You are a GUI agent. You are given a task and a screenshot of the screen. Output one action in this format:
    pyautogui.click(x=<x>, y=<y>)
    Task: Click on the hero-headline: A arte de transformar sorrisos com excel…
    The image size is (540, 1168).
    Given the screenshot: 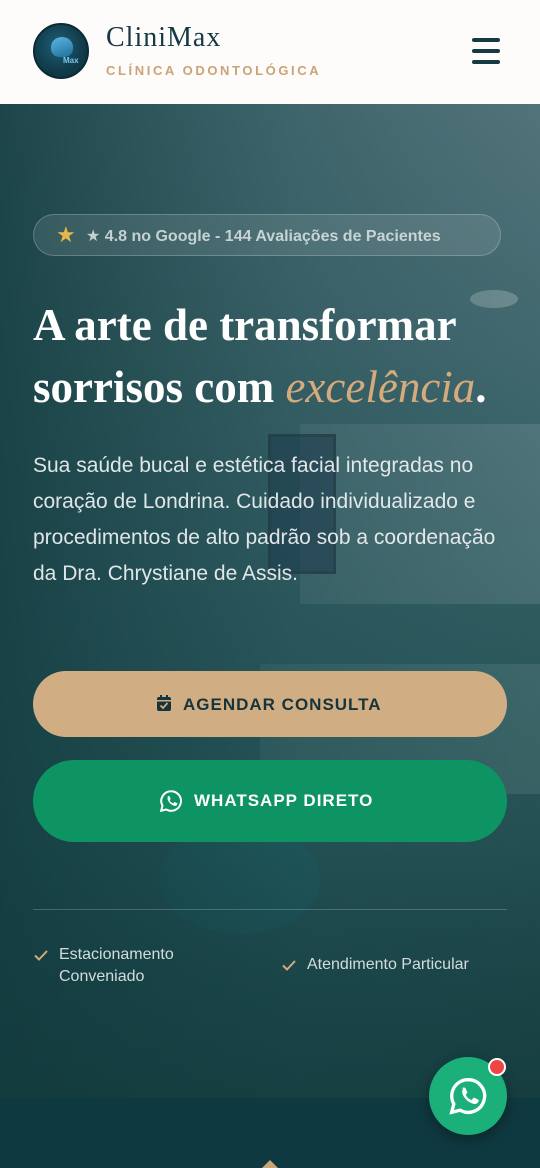 What is the action you would take?
    pyautogui.click(x=273, y=356)
    